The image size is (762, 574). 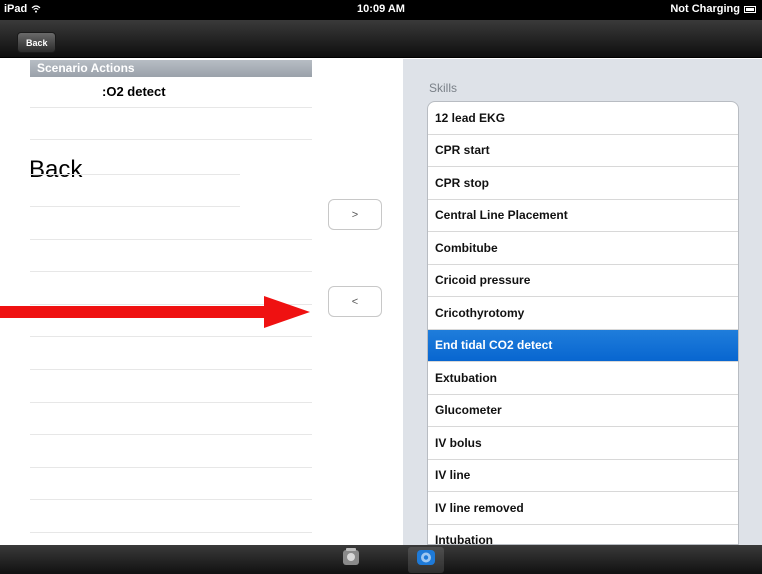 I want to click on scenario-icon, so click(x=351, y=556).